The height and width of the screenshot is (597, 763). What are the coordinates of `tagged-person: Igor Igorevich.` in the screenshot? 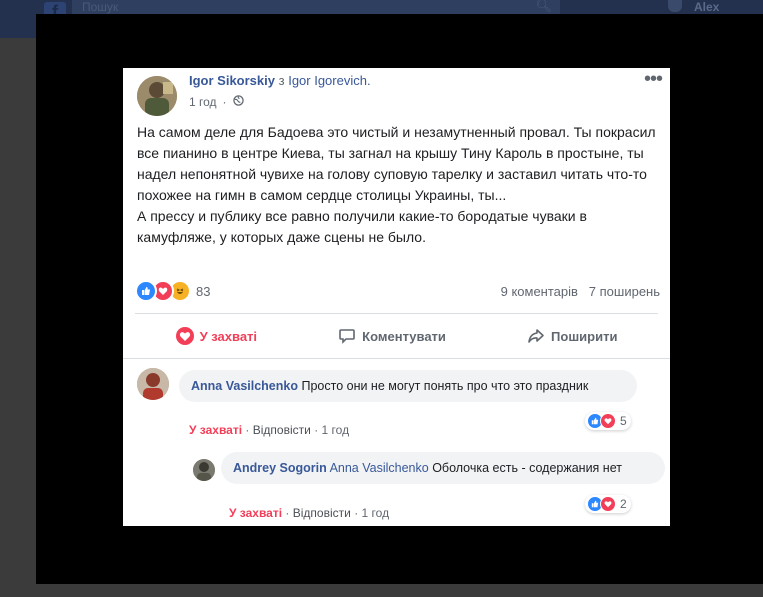 It's located at (329, 80).